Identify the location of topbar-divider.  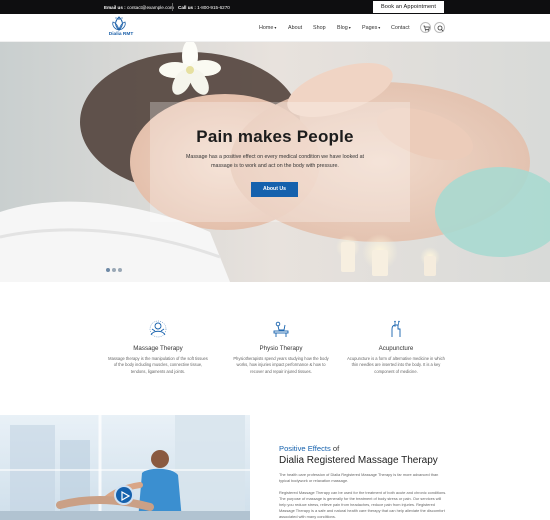
(172, 7).